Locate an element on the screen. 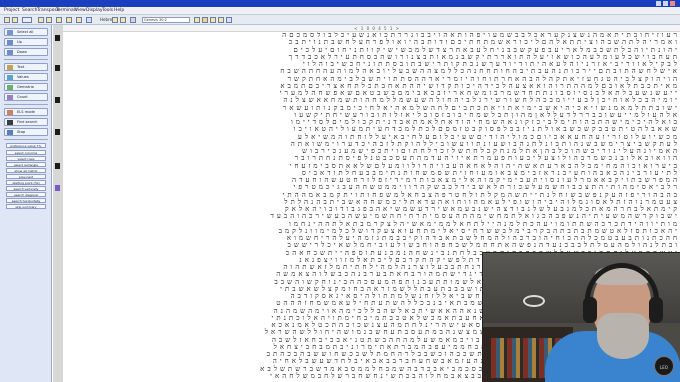 The height and width of the screenshot is (382, 680). up-label: Up is located at coordinates (19, 42).